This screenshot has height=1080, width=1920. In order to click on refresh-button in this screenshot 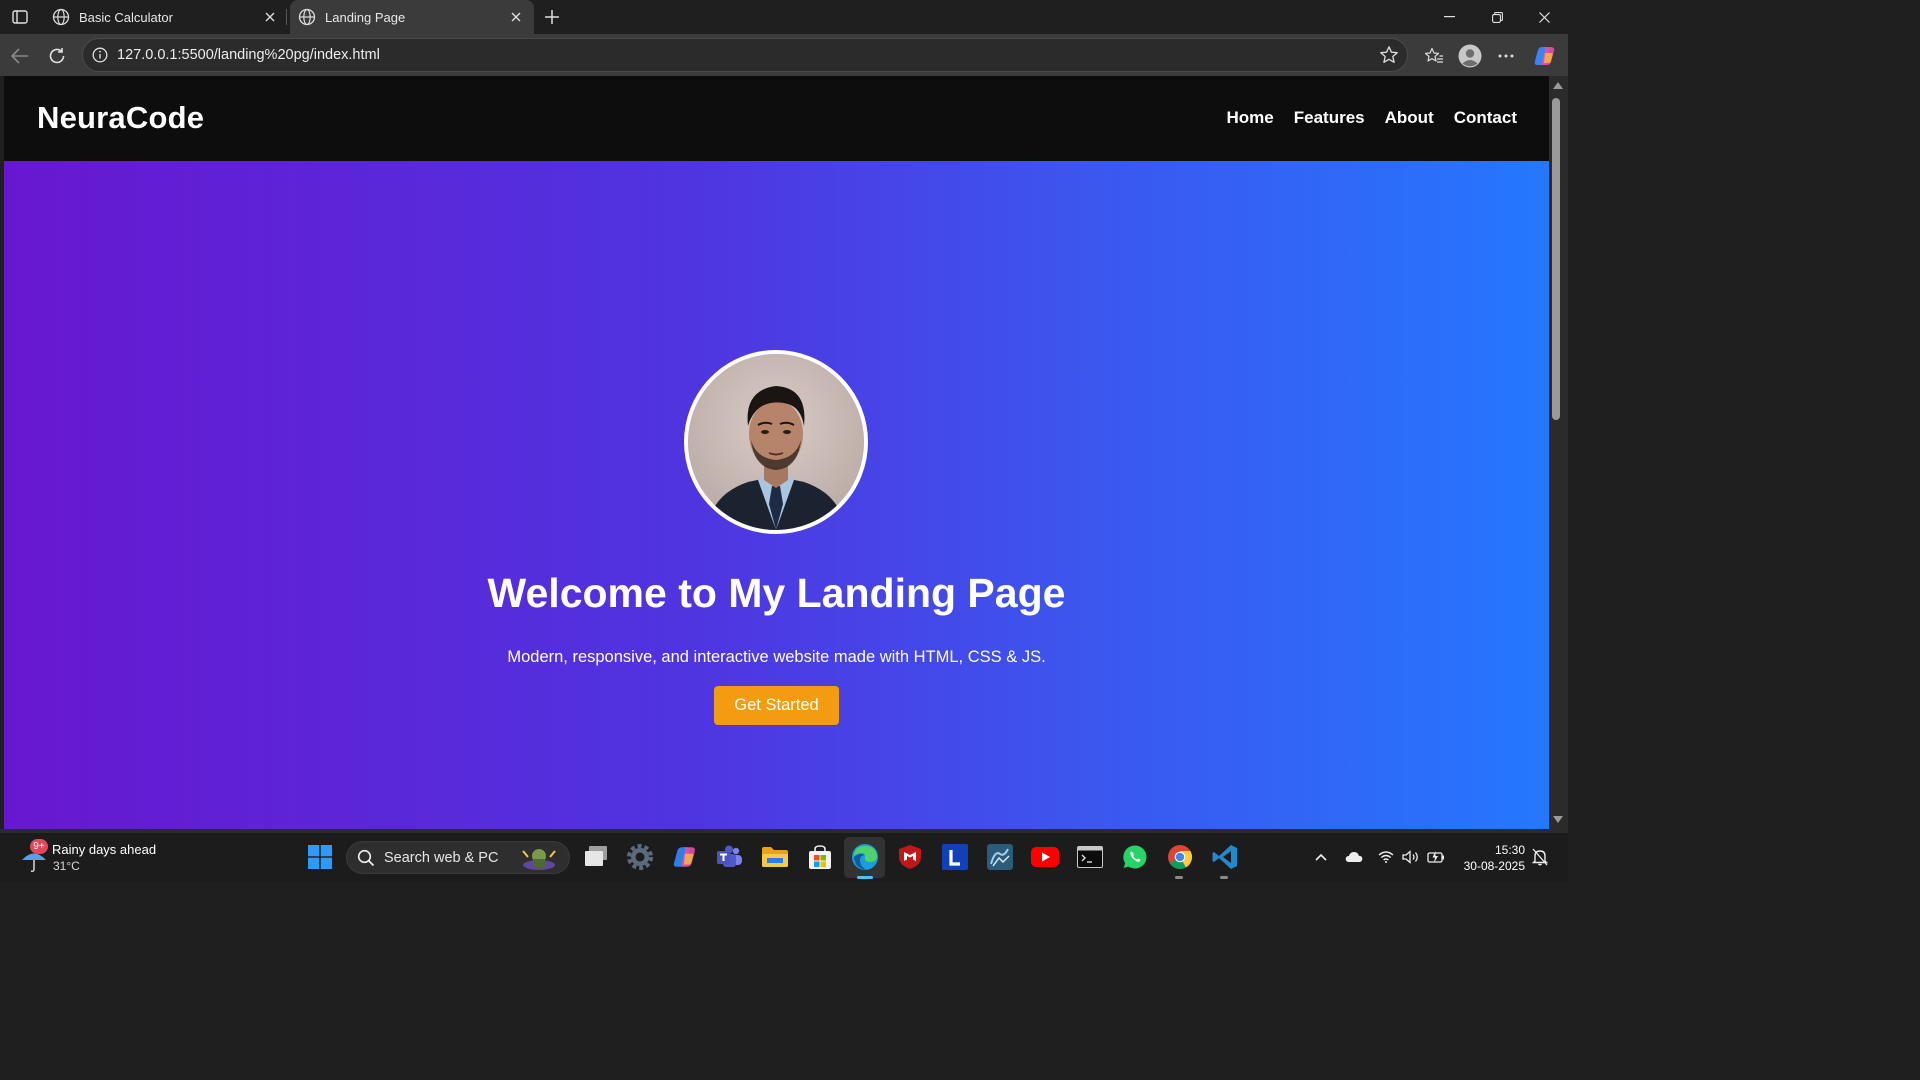, I will do `click(57, 56)`.